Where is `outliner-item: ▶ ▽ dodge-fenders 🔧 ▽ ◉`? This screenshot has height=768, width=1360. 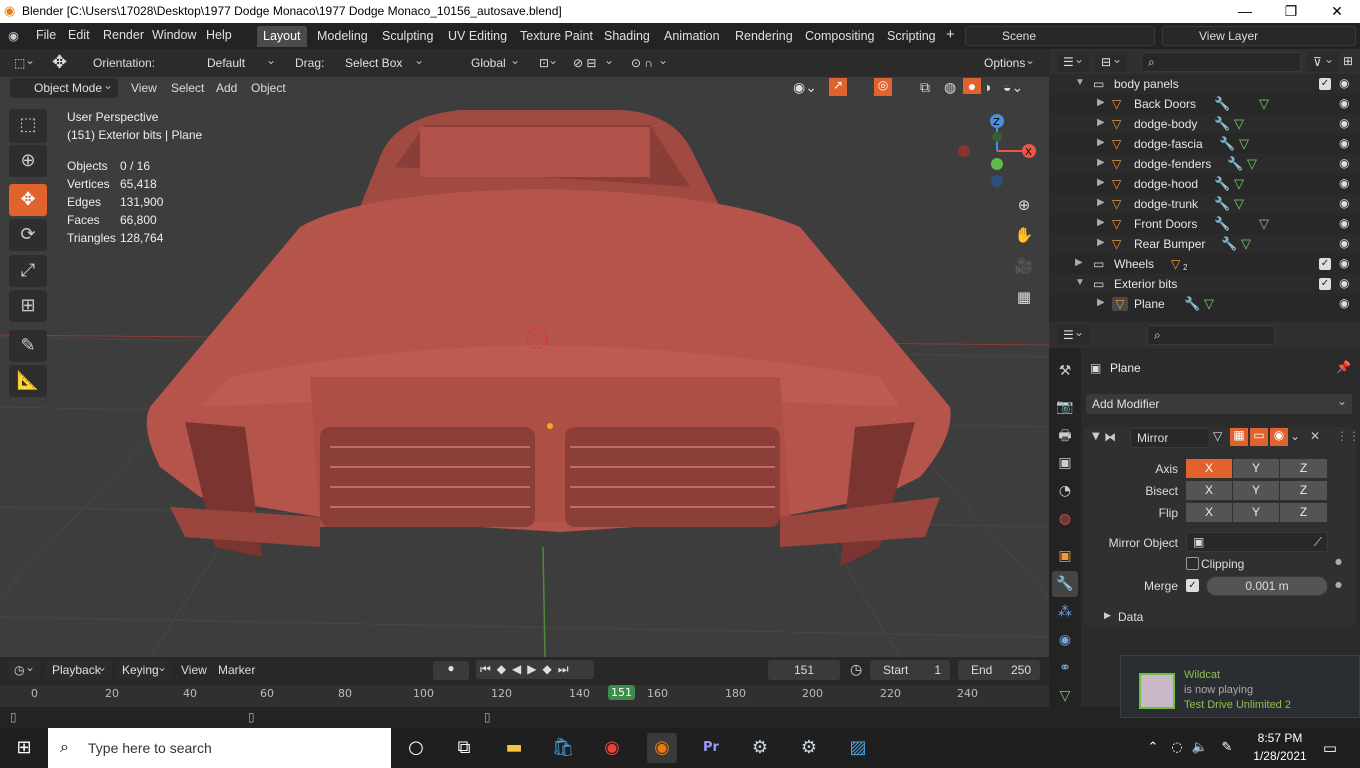 outliner-item: ▶ ▽ dodge-fenders 🔧 ▽ ◉ is located at coordinates (1204, 164).